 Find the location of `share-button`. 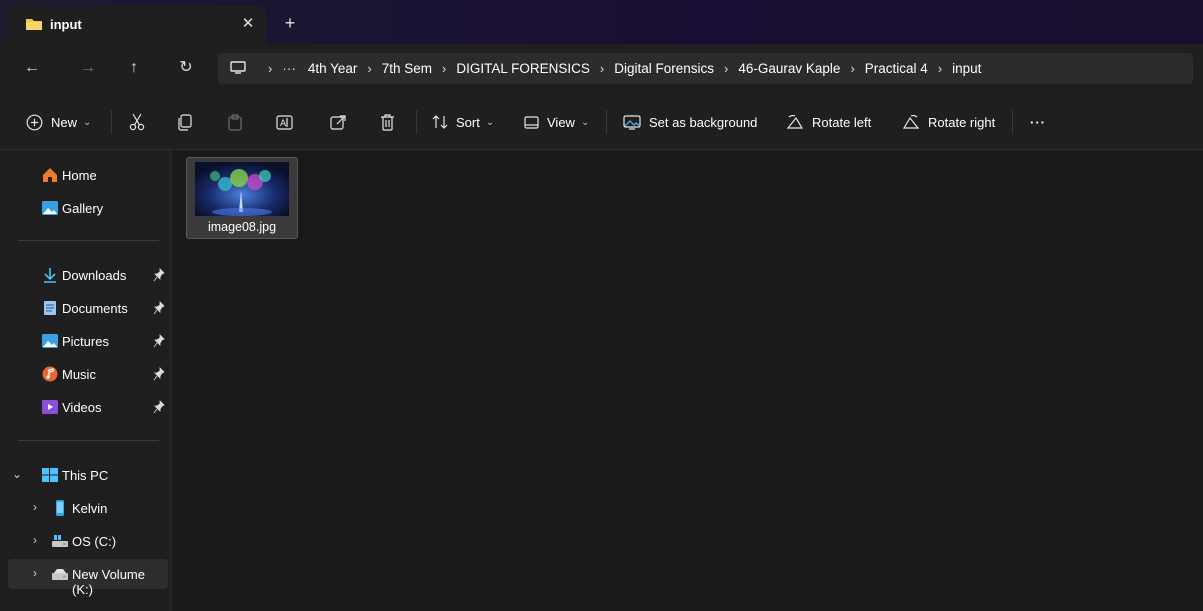

share-button is located at coordinates (338, 122).